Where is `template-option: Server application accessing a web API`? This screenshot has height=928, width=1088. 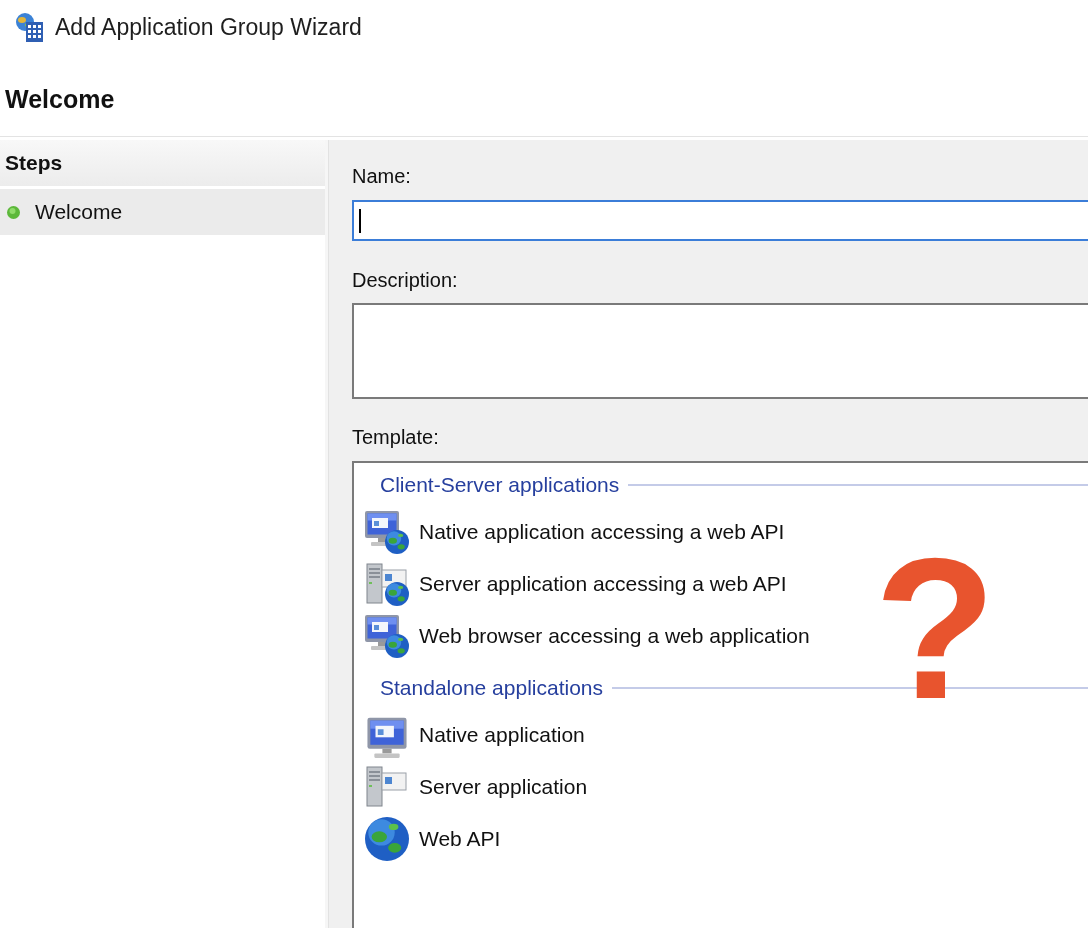
template-option: Server application accessing a web API is located at coordinates (573, 584).